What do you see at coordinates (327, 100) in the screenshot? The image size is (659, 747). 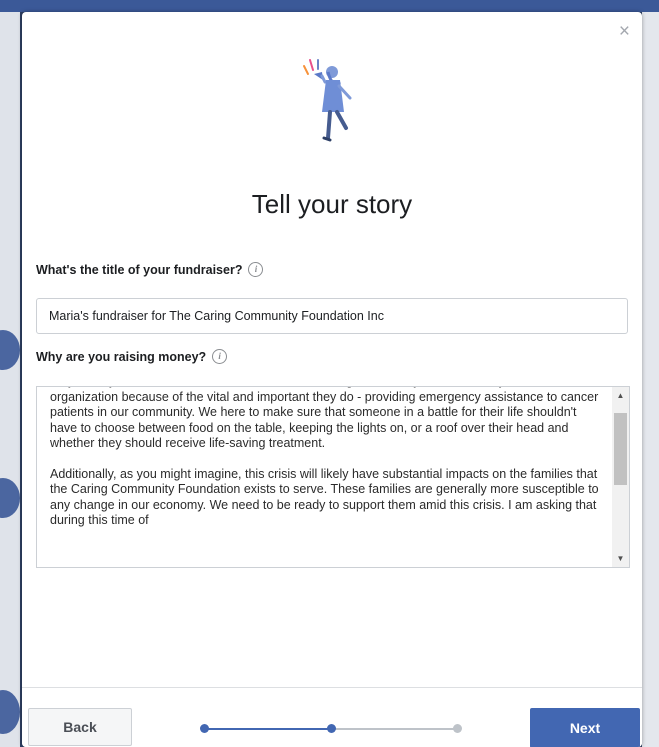 I see `megaphone-person-illustration` at bounding box center [327, 100].